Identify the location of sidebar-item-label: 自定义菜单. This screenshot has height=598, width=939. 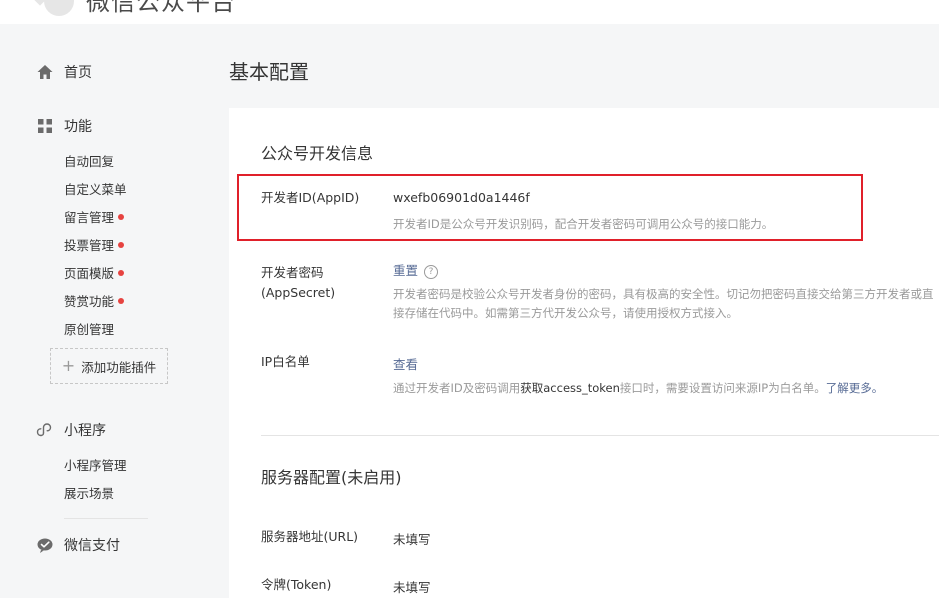
(95, 189).